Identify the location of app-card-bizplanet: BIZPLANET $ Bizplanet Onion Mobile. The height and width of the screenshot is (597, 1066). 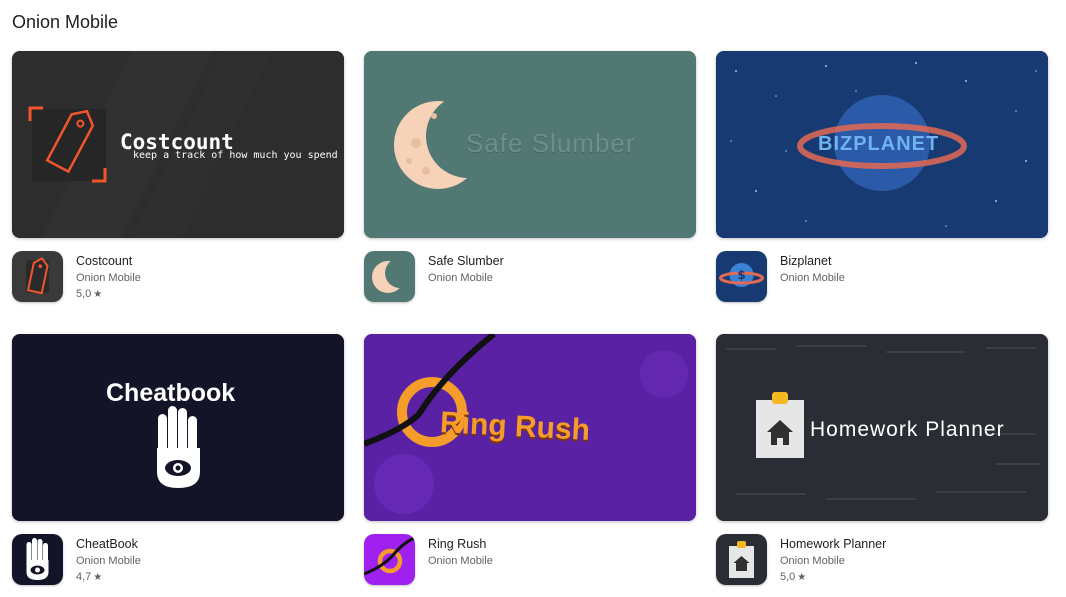
(882, 181).